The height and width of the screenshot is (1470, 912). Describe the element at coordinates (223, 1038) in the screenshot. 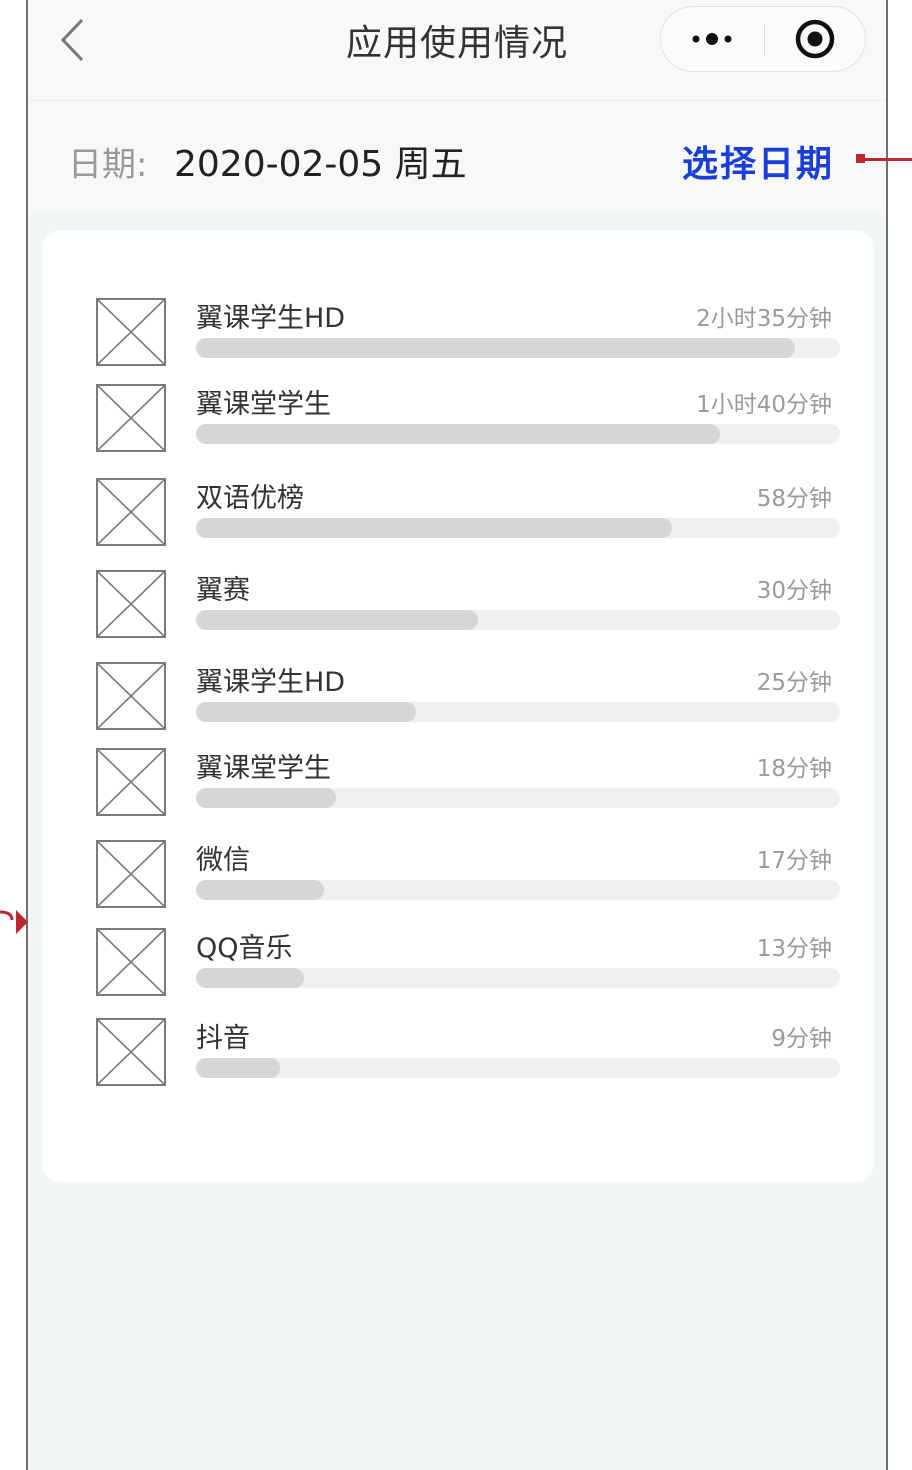

I see `app-name: 抖音` at that location.